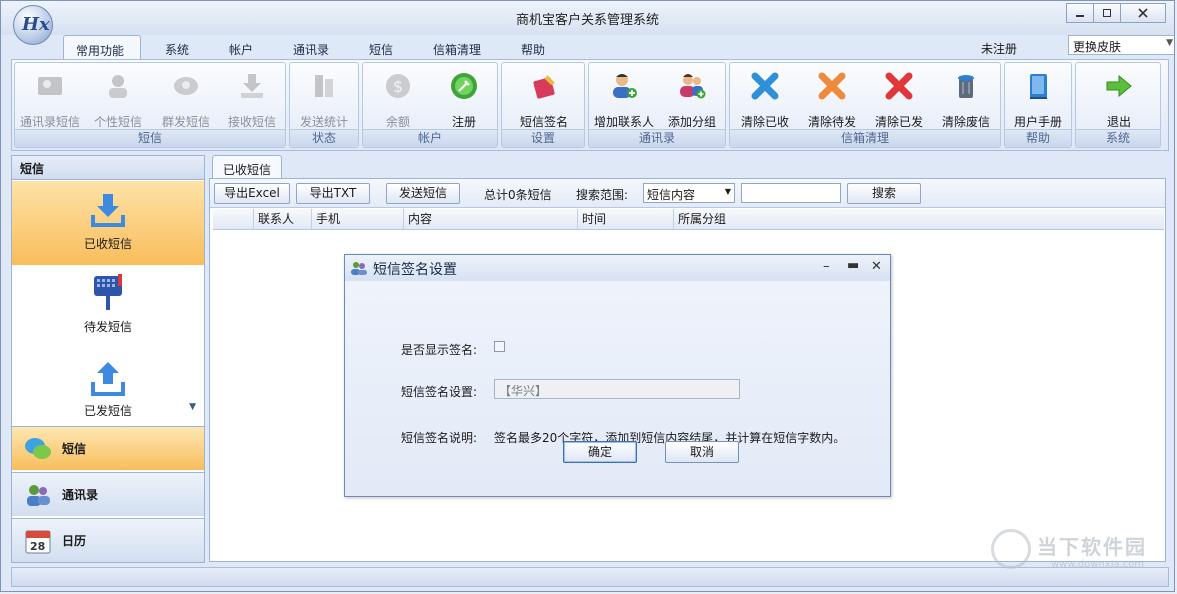  Describe the element at coordinates (692, 97) in the screenshot. I see `add-group-button: 添加分组` at that location.